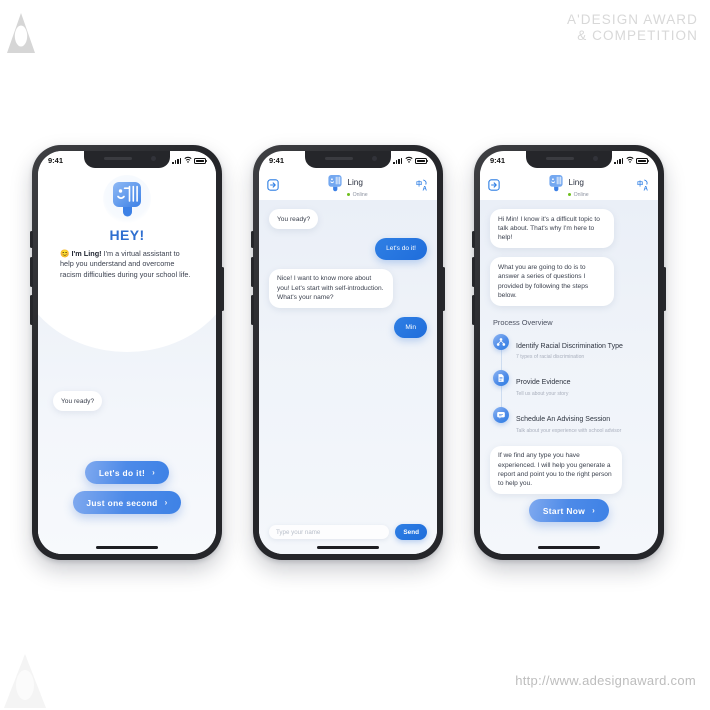 The width and height of the screenshot is (710, 710). I want to click on message-row: Min, so click(348, 328).